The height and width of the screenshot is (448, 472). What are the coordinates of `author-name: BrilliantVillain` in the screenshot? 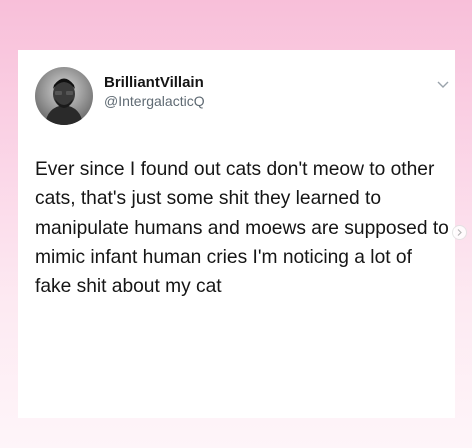 It's located at (154, 82).